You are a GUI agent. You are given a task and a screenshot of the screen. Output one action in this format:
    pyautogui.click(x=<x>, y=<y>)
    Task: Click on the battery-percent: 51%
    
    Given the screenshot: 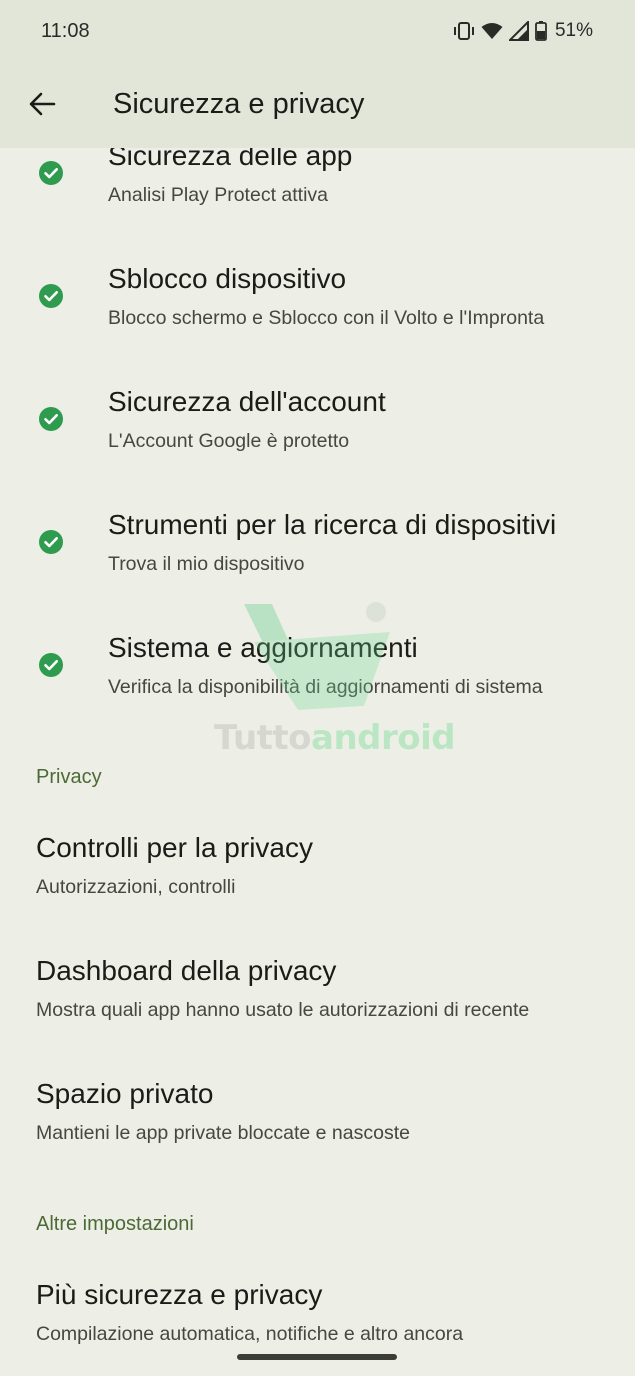 What is the action you would take?
    pyautogui.click(x=573, y=30)
    